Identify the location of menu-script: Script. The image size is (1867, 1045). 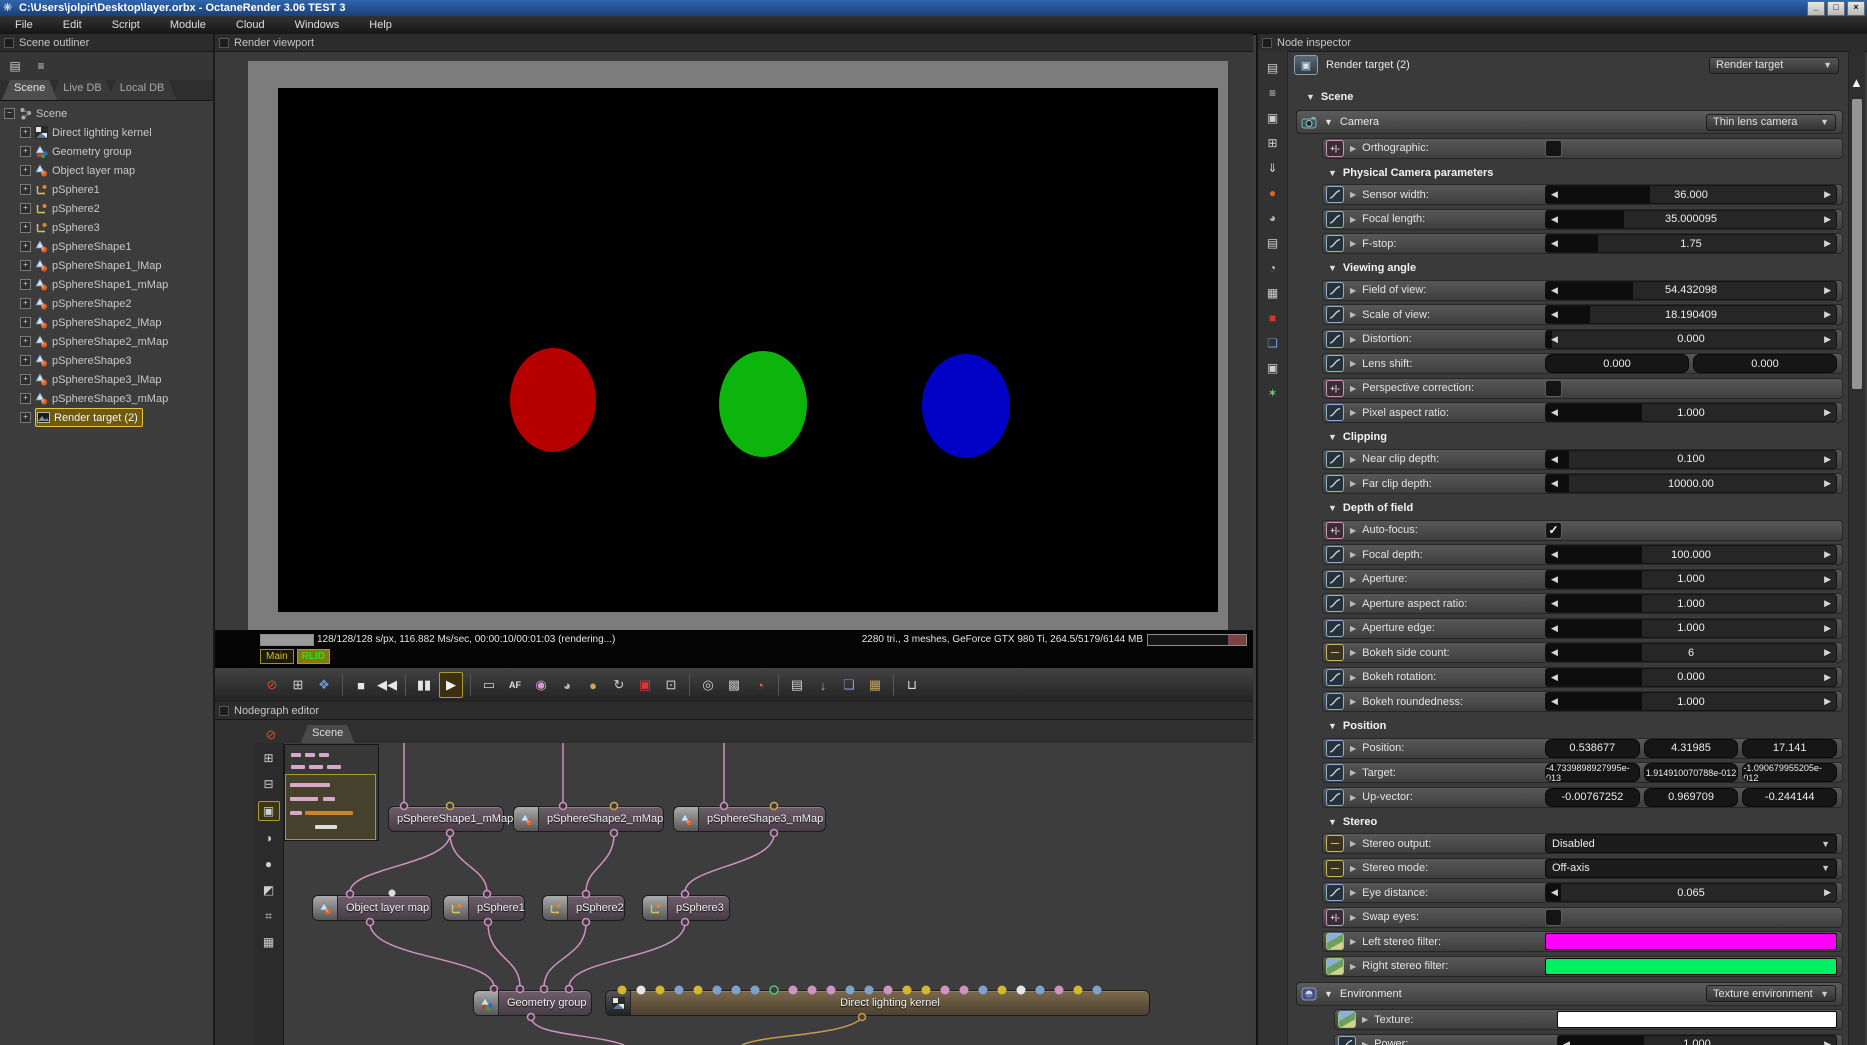
(126, 25).